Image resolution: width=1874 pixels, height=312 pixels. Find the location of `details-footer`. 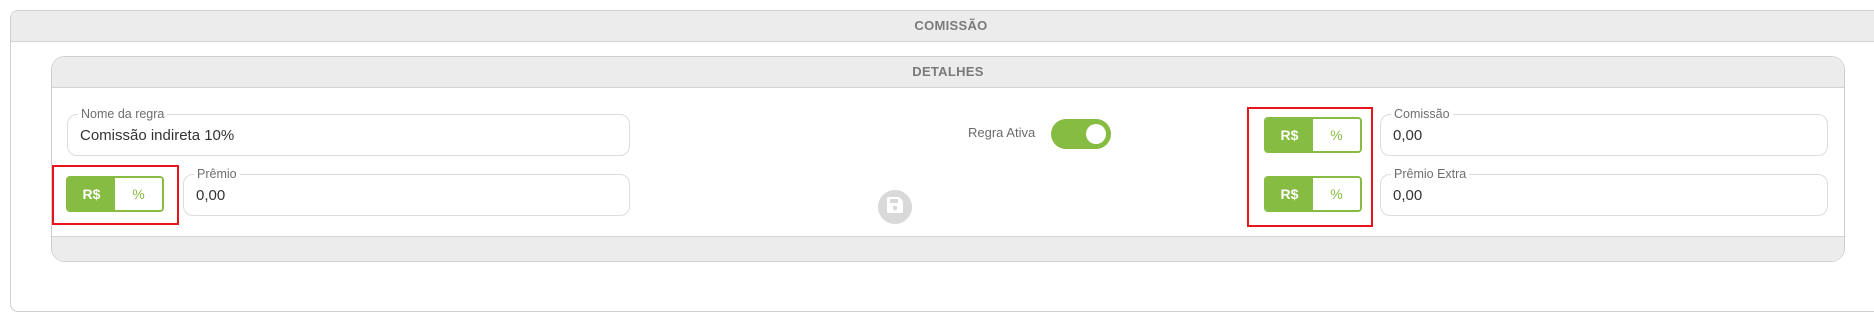

details-footer is located at coordinates (948, 248).